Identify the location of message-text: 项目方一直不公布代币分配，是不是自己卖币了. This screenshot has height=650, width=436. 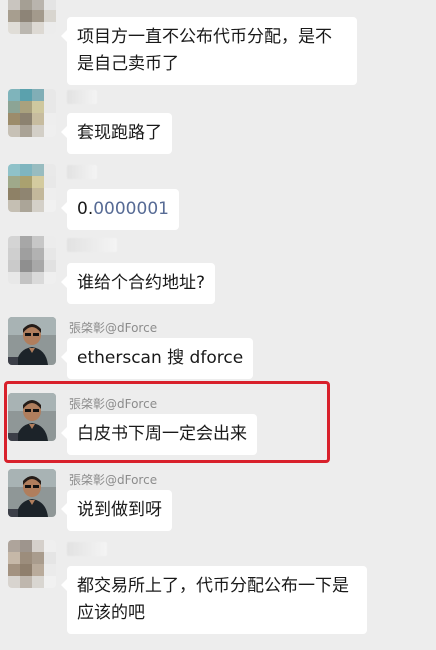
(204, 50).